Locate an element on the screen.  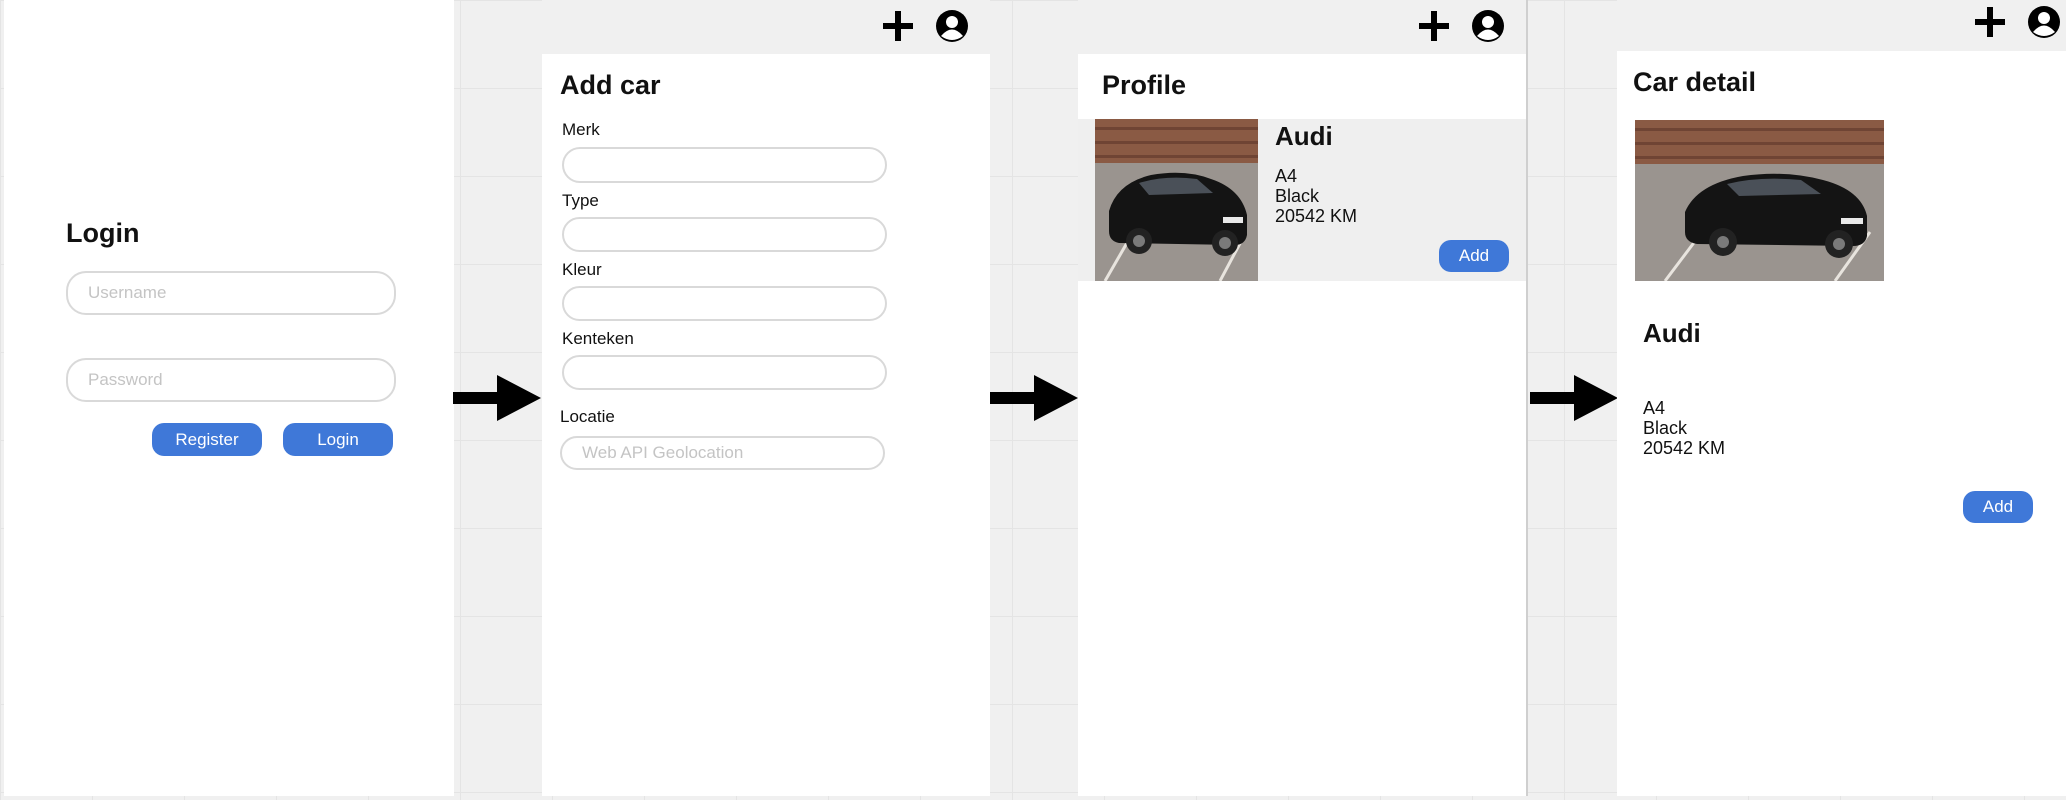
detail-info: A4 Black 20542 KM is located at coordinates (1684, 428).